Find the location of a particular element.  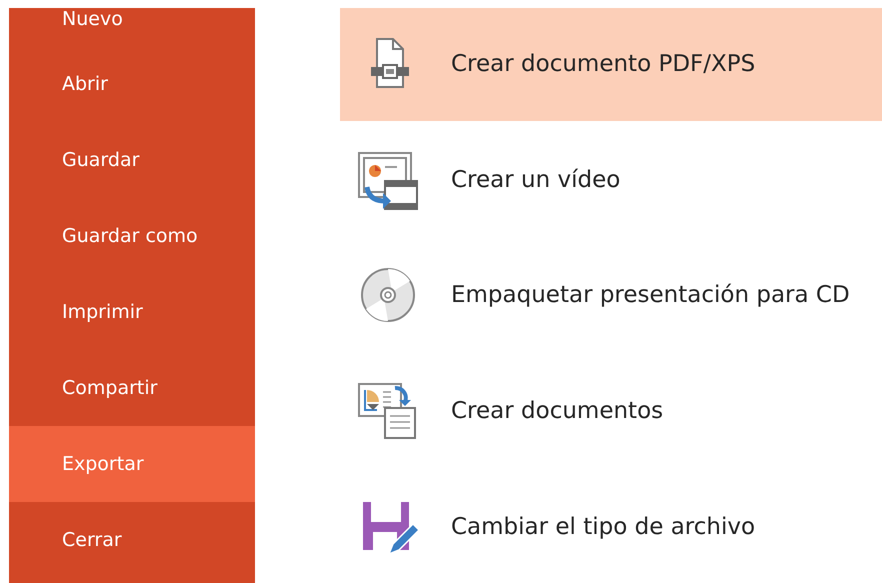

export-option: Crear documentos is located at coordinates (611, 411).